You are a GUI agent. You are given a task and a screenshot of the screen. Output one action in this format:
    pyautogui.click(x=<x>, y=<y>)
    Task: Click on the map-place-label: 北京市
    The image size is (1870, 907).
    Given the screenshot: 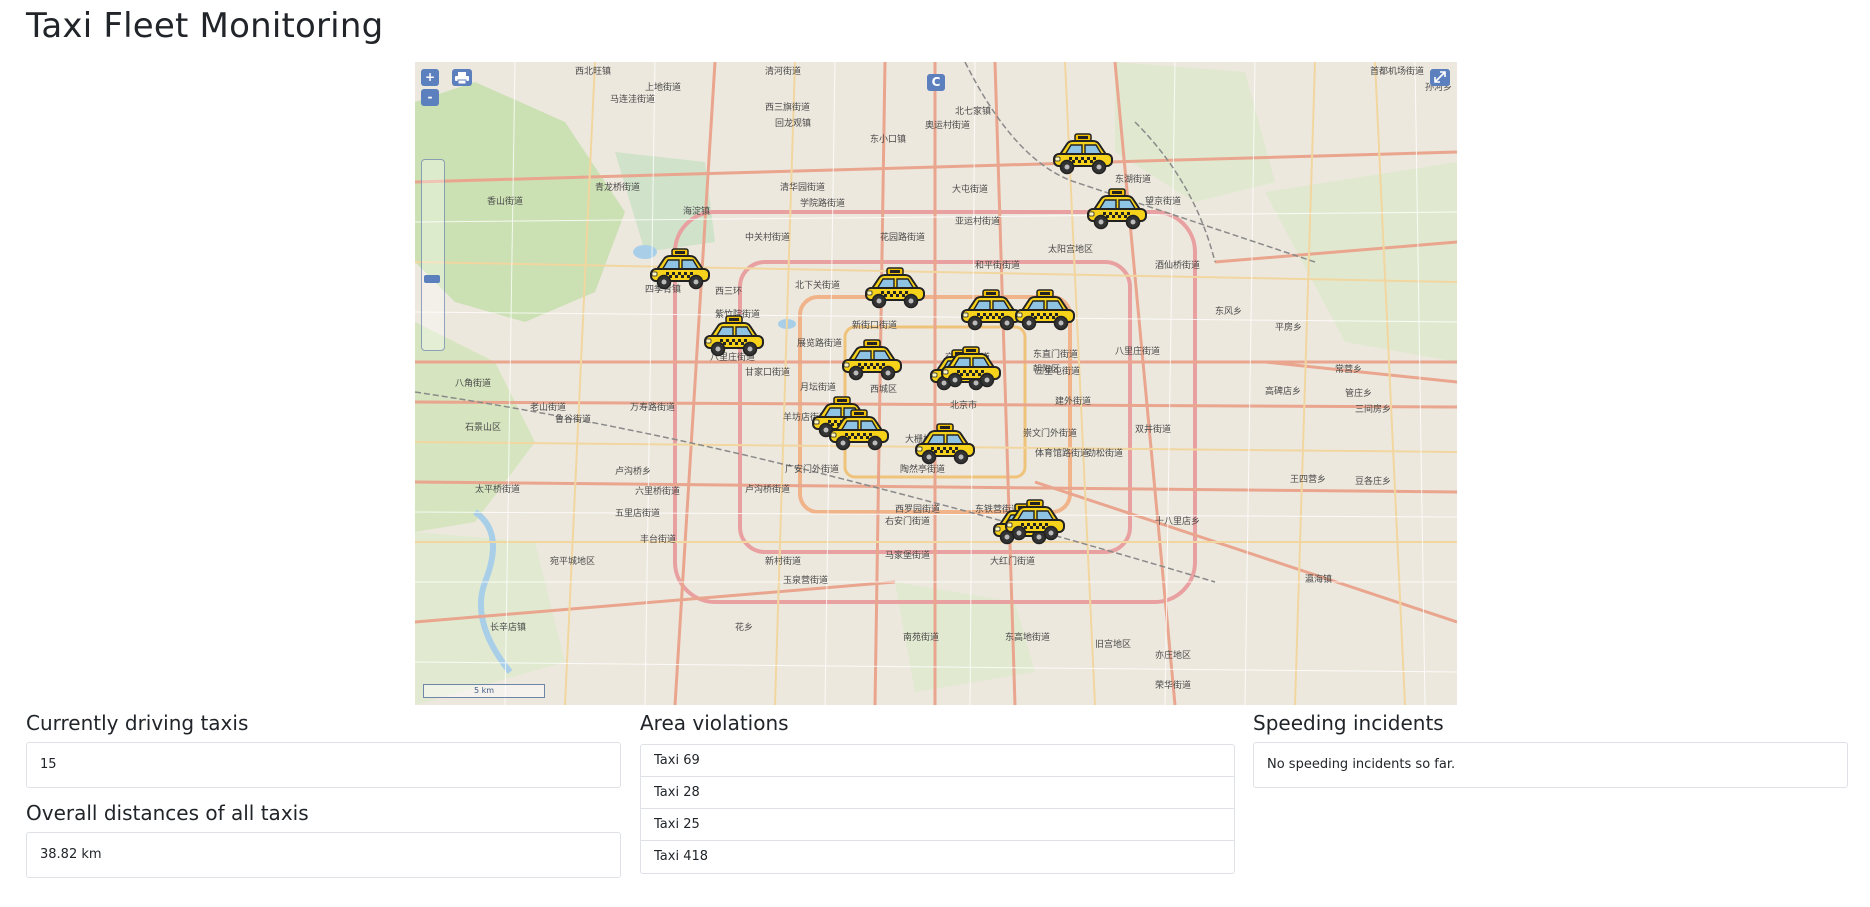 What is the action you would take?
    pyautogui.click(x=963, y=405)
    